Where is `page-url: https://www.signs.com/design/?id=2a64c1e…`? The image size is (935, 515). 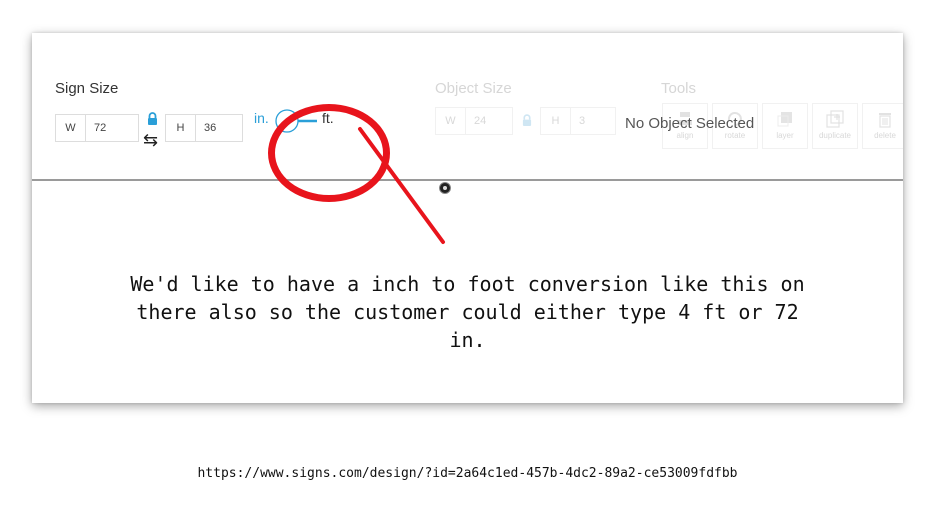
page-url: https://www.signs.com/design/?id=2a64c1e… is located at coordinates (467, 473).